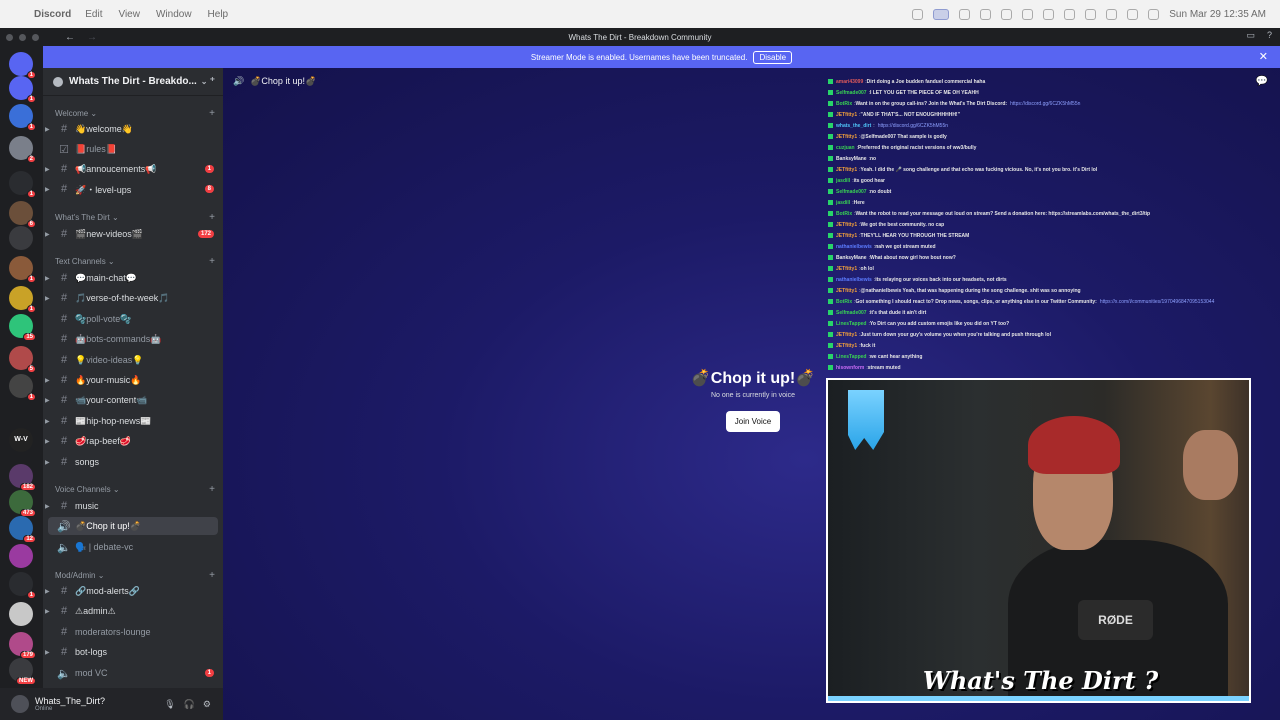 The height and width of the screenshot is (720, 1280). I want to click on channel-admin: ▶ # ⚠admin⚠, so click(131, 611).